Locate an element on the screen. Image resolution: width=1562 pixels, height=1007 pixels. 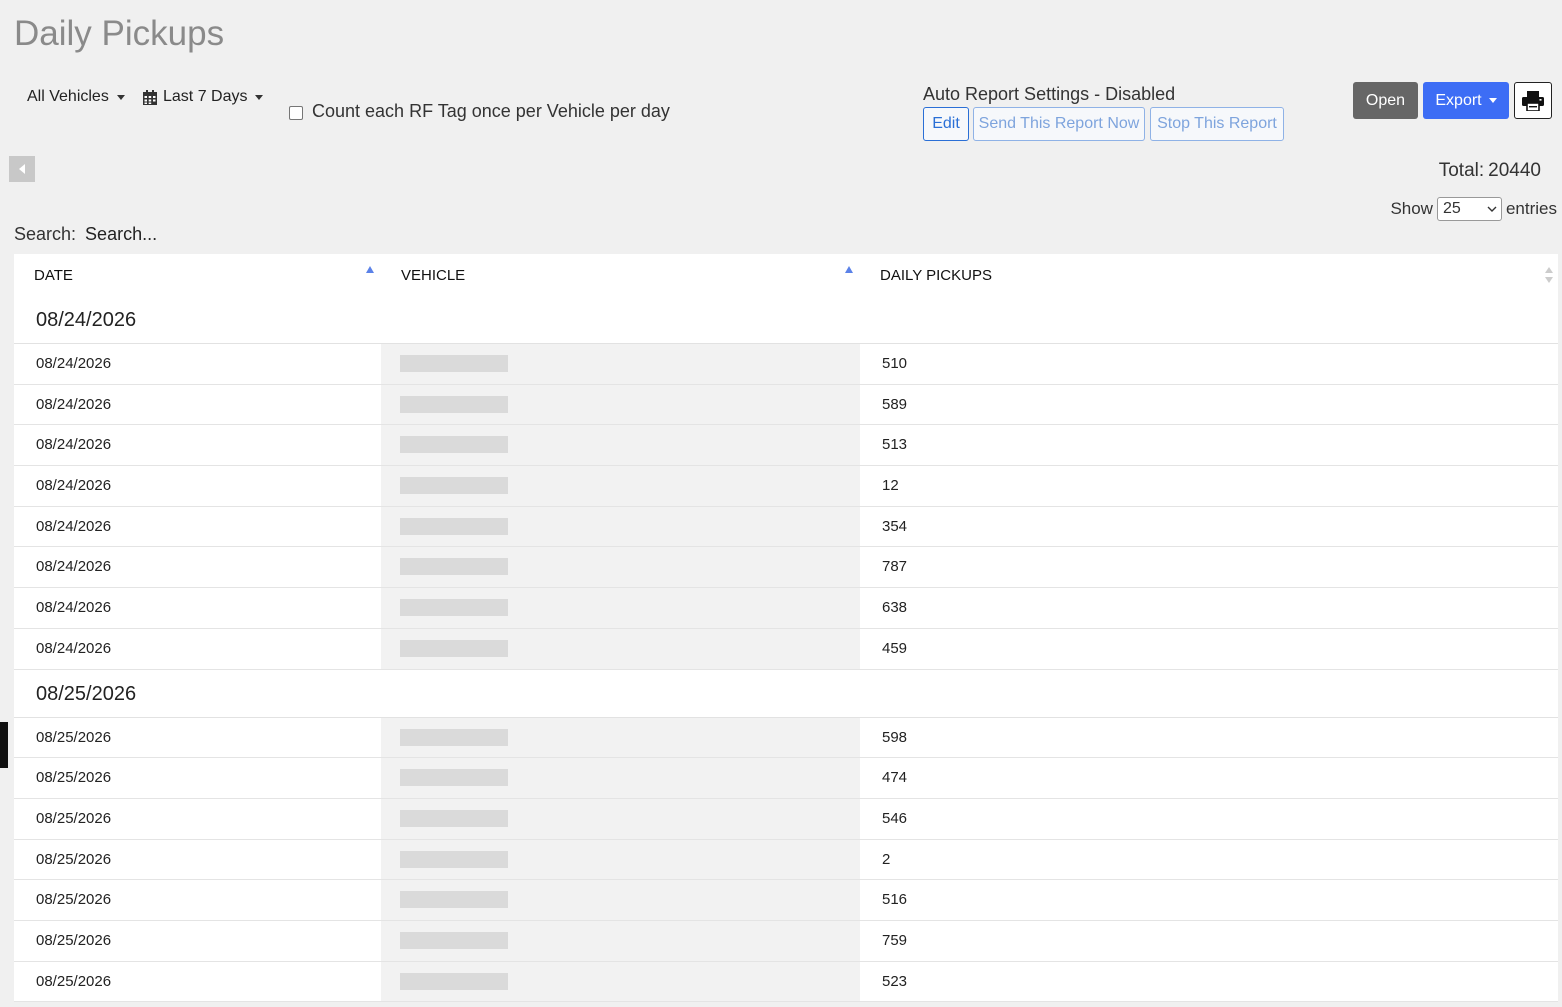
open-button: Open is located at coordinates (1385, 100).